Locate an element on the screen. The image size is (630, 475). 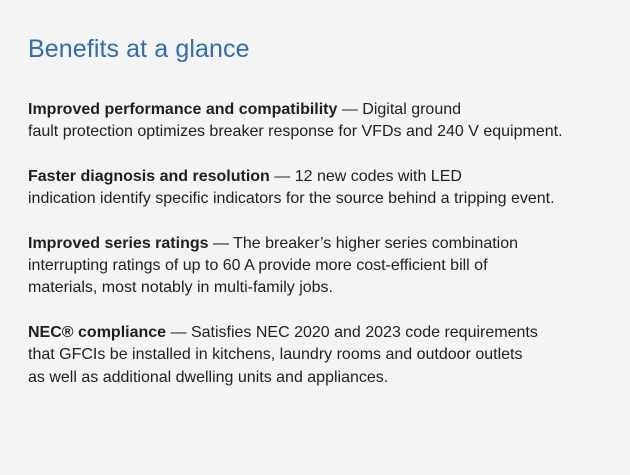
benefit-heading: Improved series ratings is located at coordinates (118, 243).